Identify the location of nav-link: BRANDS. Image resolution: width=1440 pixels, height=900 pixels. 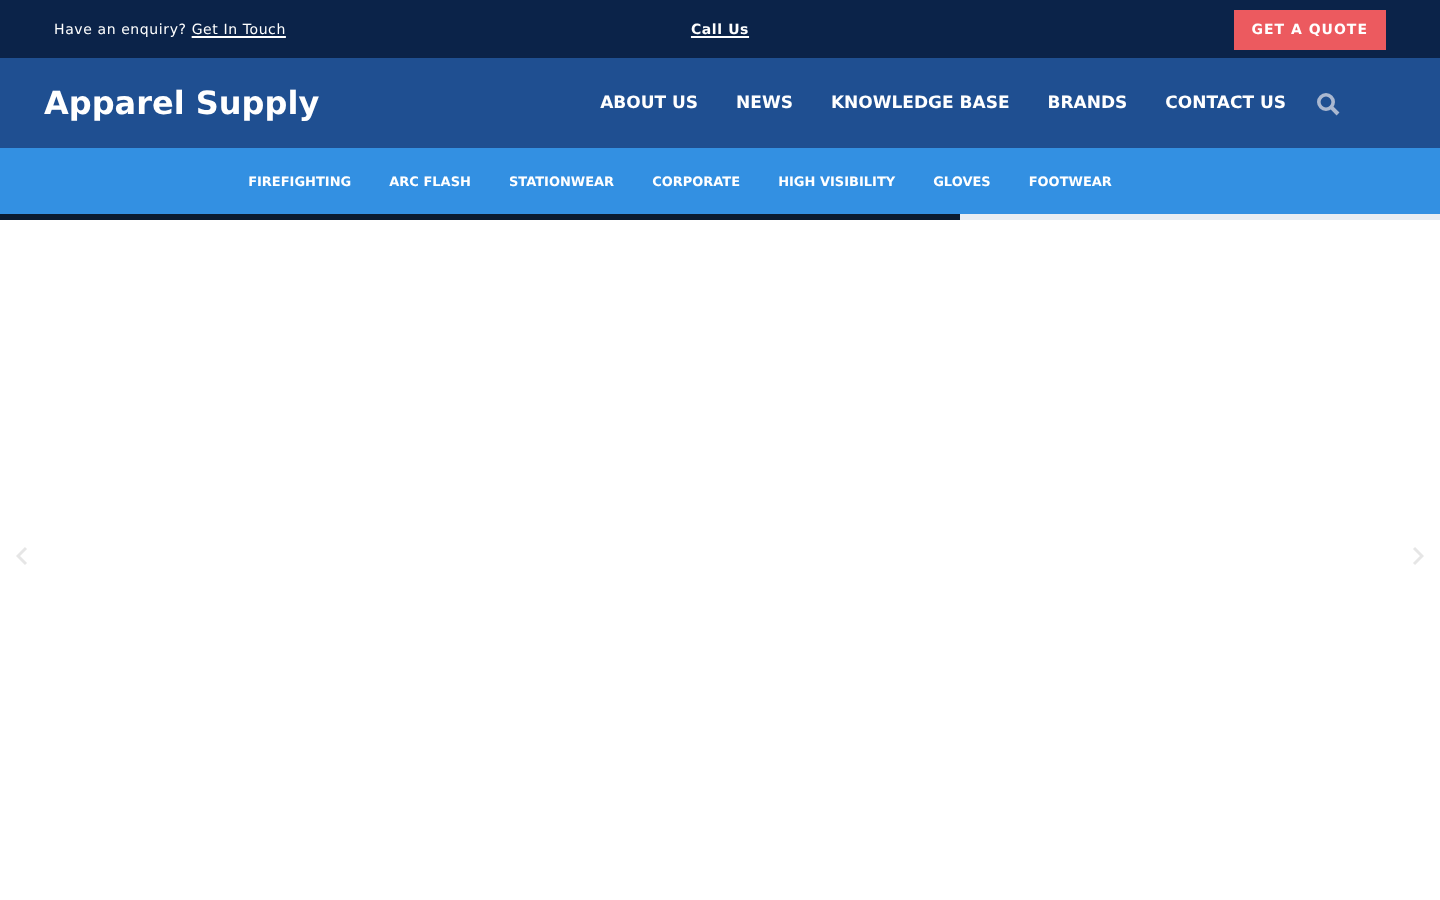
(1087, 103).